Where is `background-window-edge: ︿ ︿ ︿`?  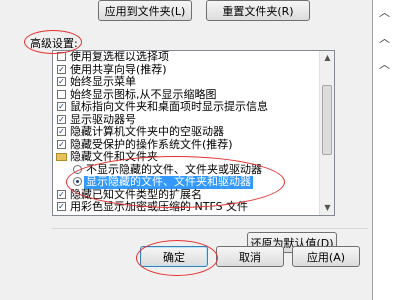
background-window-edge: ︿ ︿ ︿ is located at coordinates (386, 150).